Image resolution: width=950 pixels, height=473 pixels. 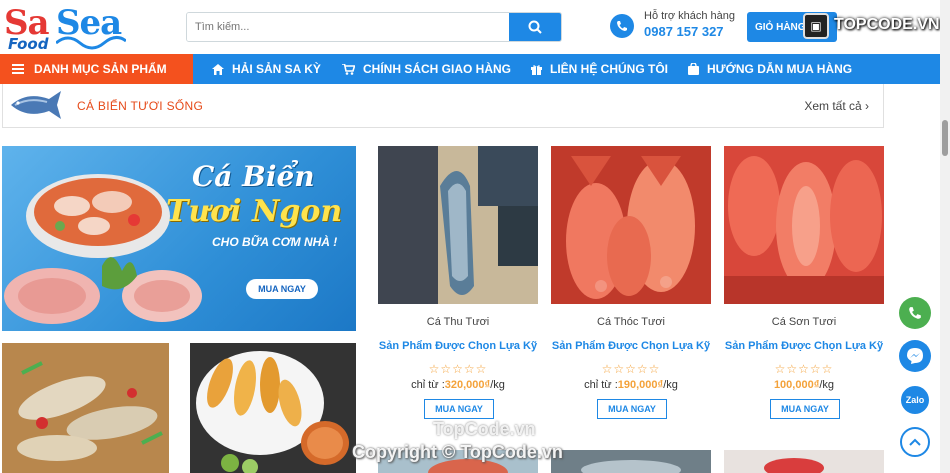 I want to click on snapper-photo, so click(x=804, y=225).